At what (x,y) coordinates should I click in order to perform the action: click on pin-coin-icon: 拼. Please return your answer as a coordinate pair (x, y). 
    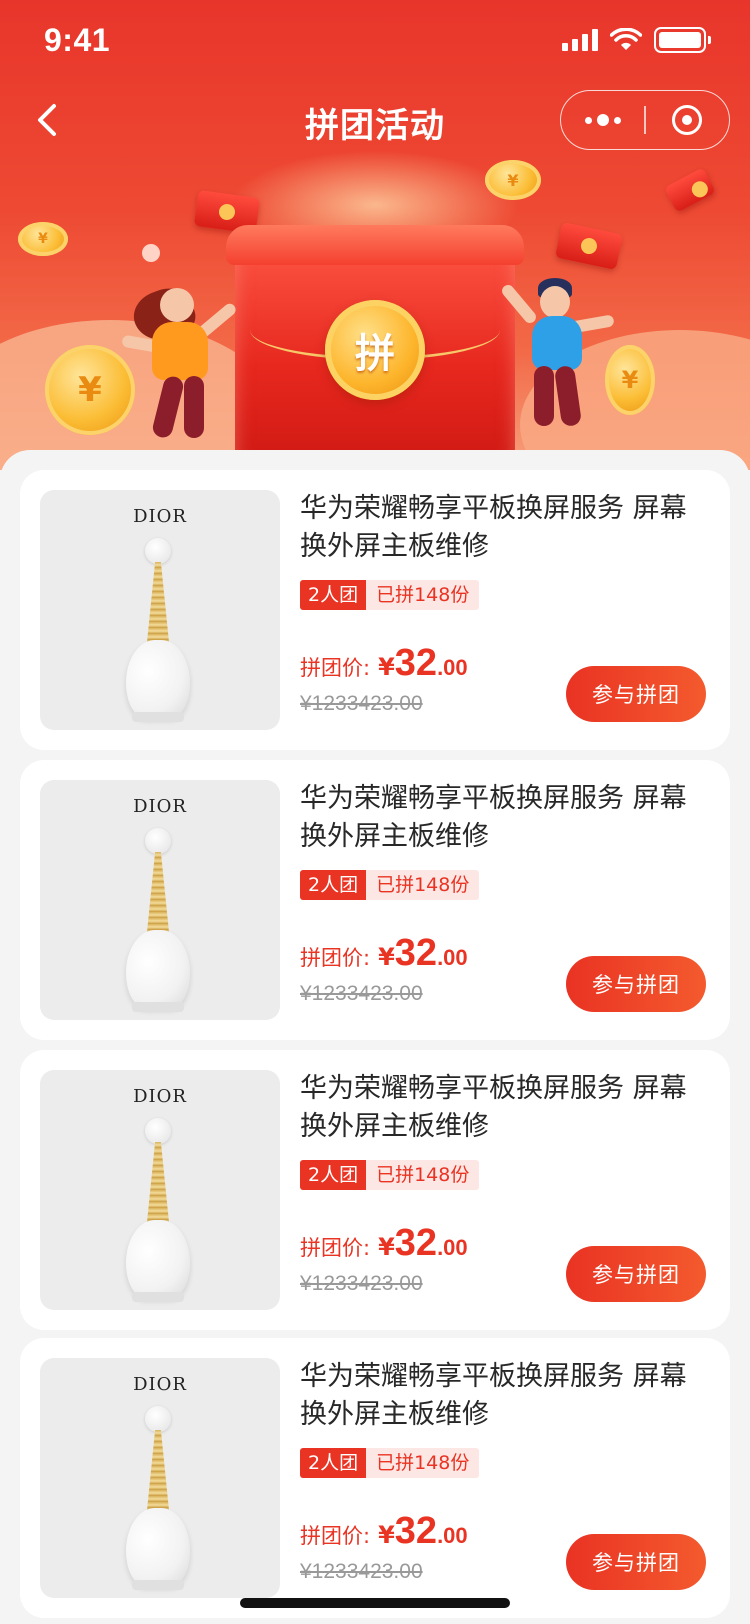
    Looking at the image, I should click on (375, 350).